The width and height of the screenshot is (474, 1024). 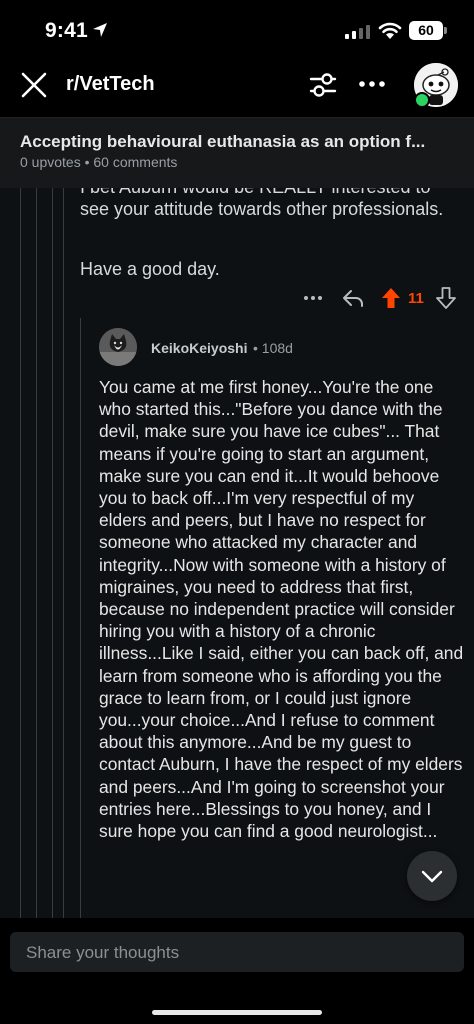 I want to click on status-bar: 9:41 60, so click(x=237, y=30).